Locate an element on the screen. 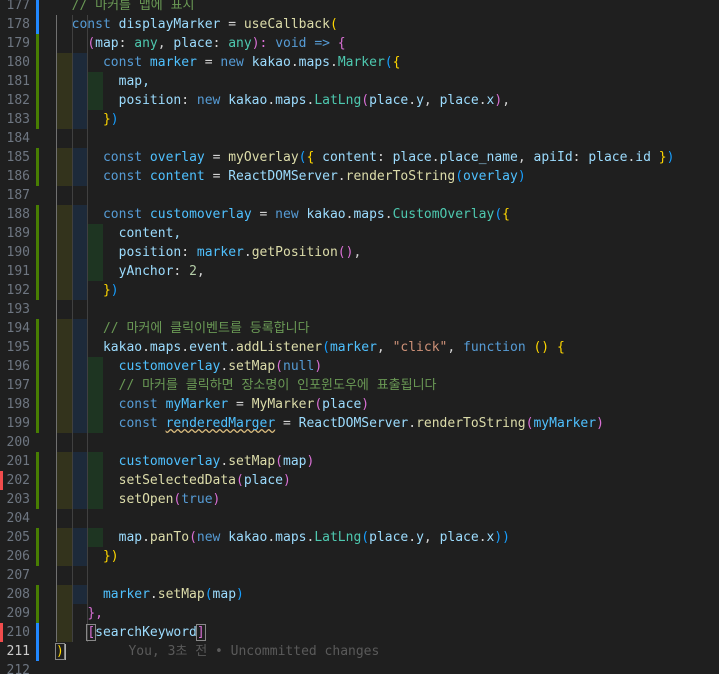 The width and height of the screenshot is (719, 674). code-text: setSelectedData(place) is located at coordinates (173, 480).